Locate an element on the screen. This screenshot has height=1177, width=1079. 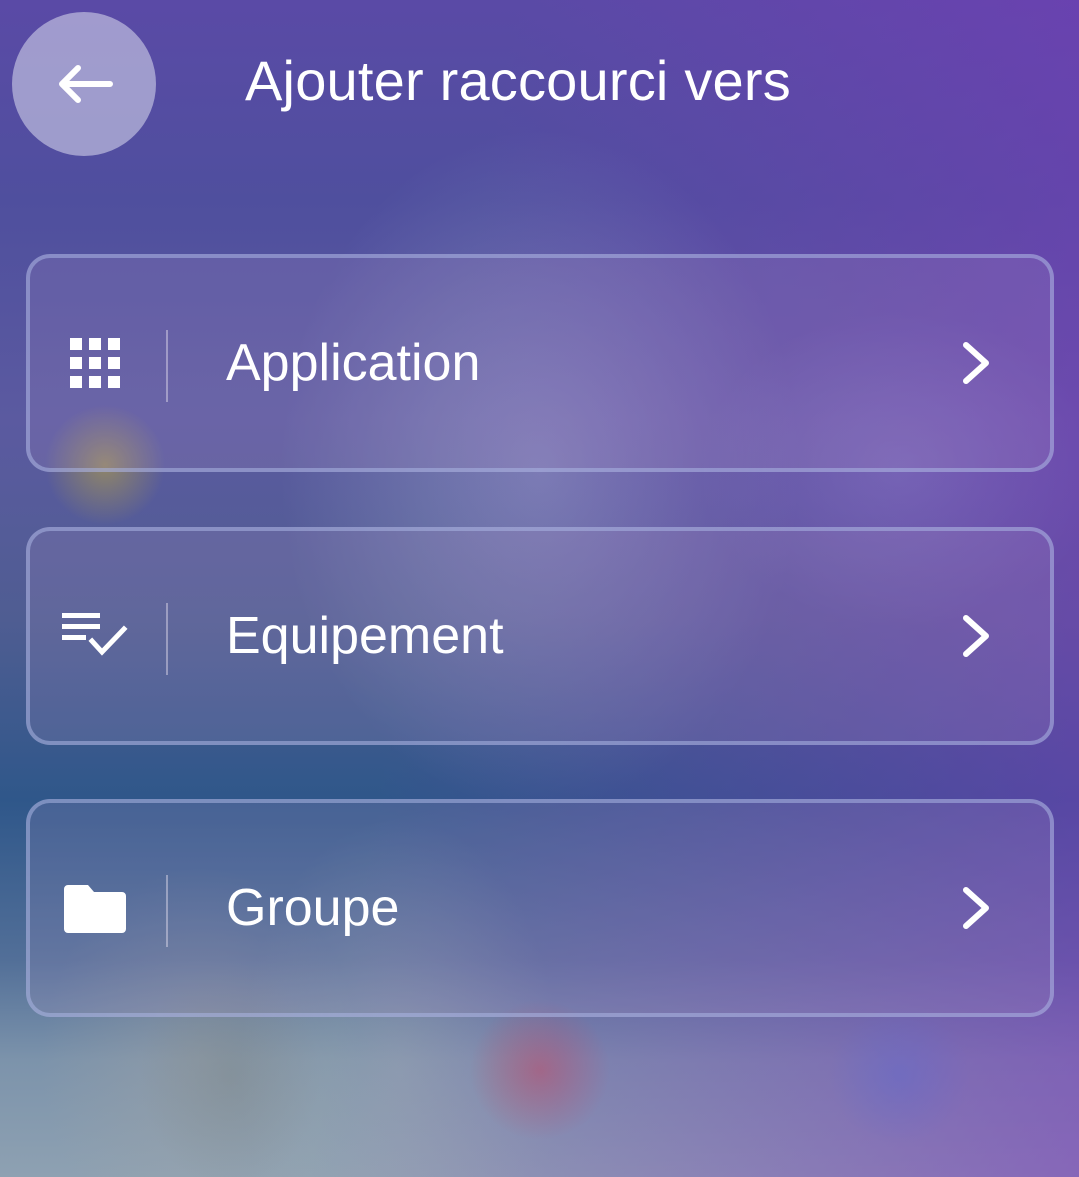
arrow-left-icon is located at coordinates (86, 84).